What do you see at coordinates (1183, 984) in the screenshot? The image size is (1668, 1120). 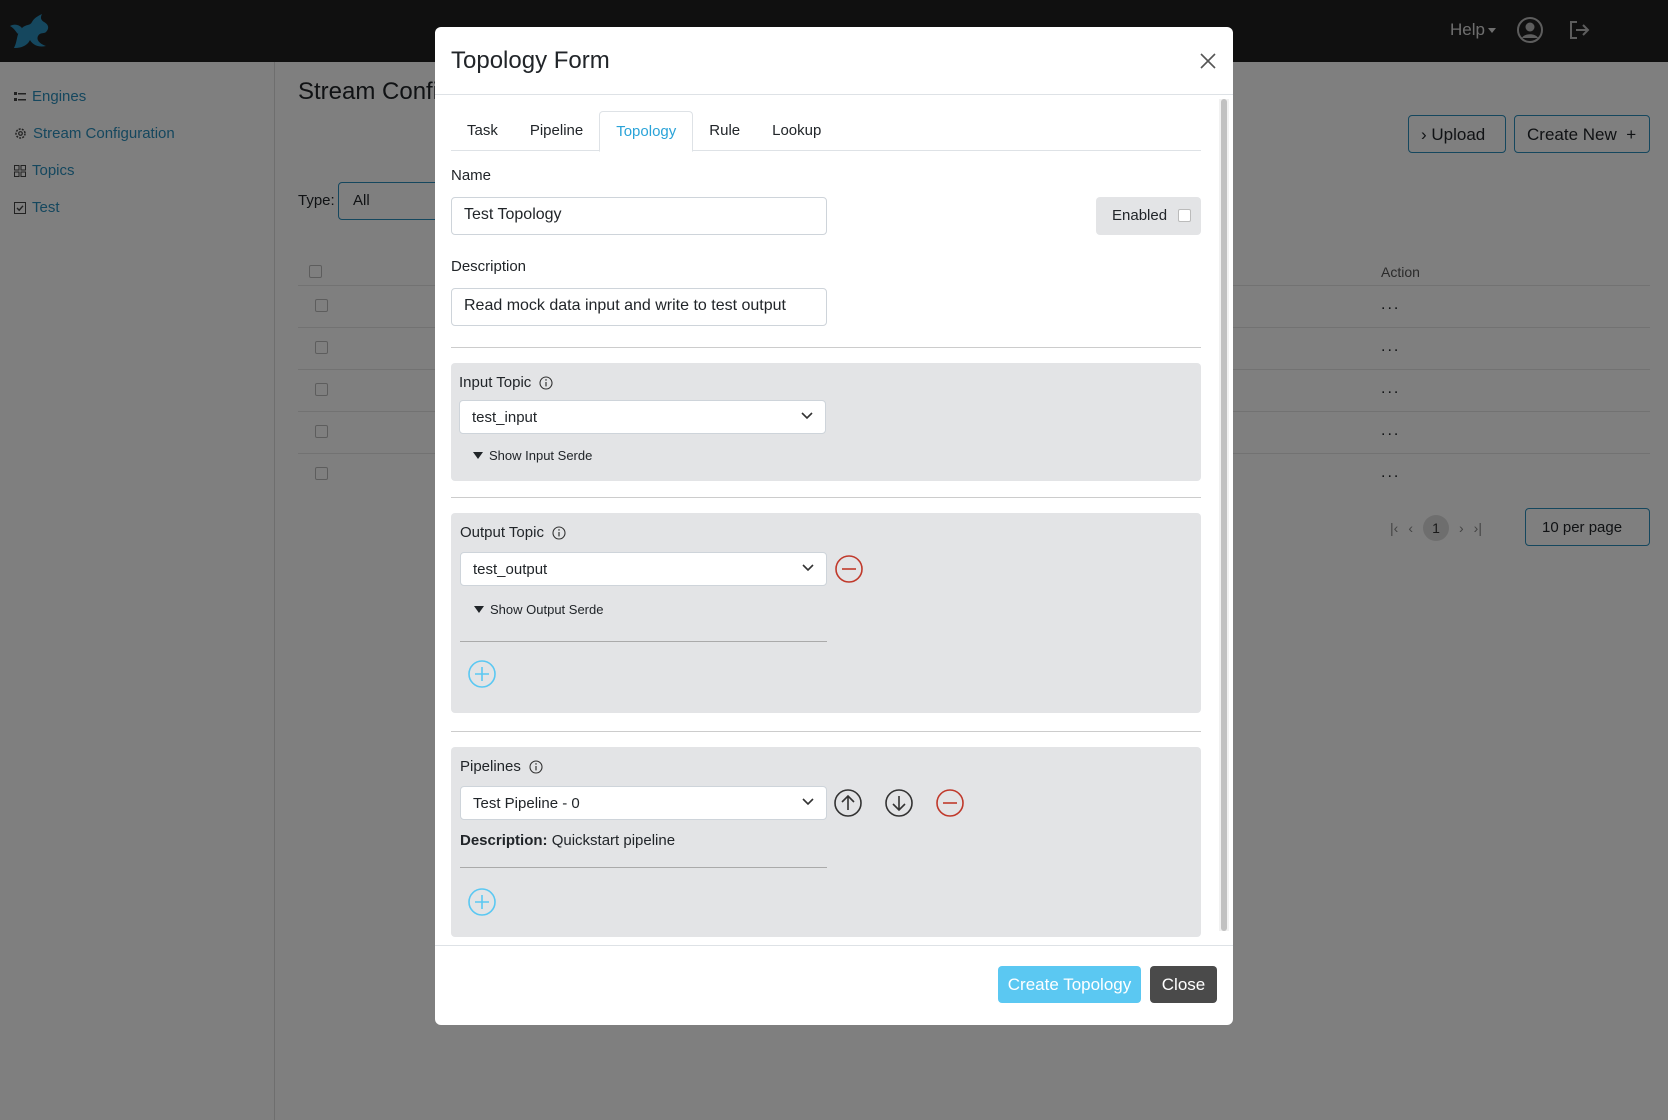 I see `close-button: Close` at bounding box center [1183, 984].